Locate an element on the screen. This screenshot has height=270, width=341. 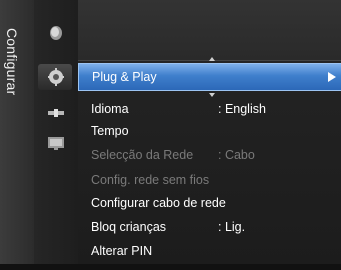
menu-item-value: : Cabo is located at coordinates (236, 155).